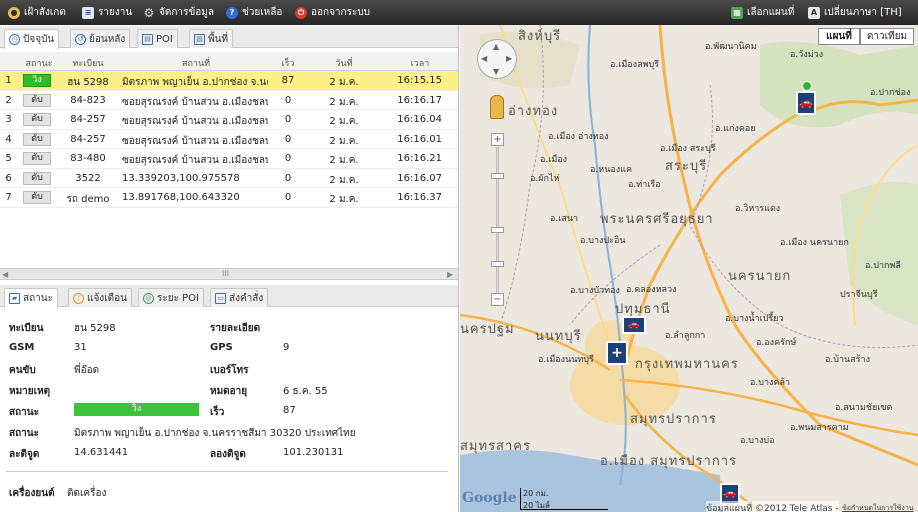 The width and height of the screenshot is (918, 512). What do you see at coordinates (819, 428) in the screenshot?
I see `label-phanom: อ.พนมสารคาม` at bounding box center [819, 428].